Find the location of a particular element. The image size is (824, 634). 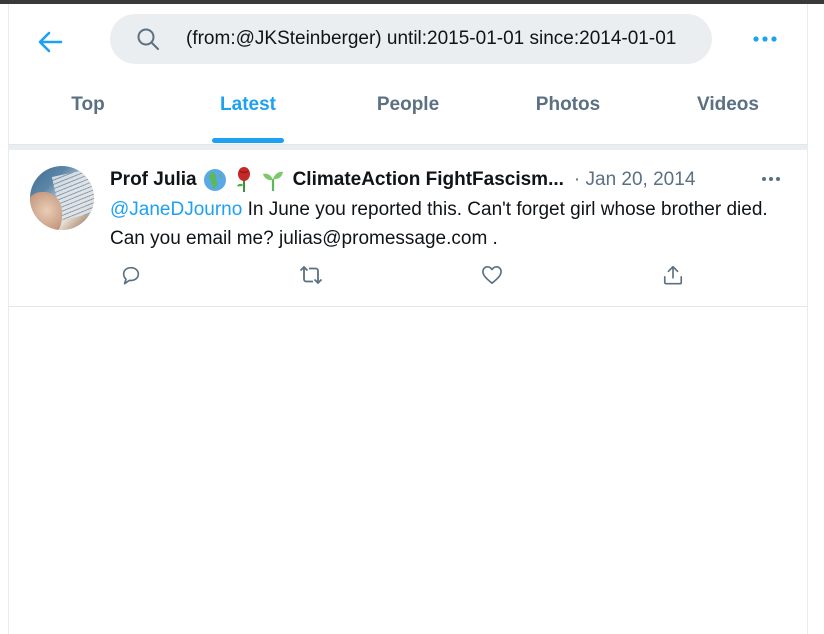

reply-icon is located at coordinates (131, 275).